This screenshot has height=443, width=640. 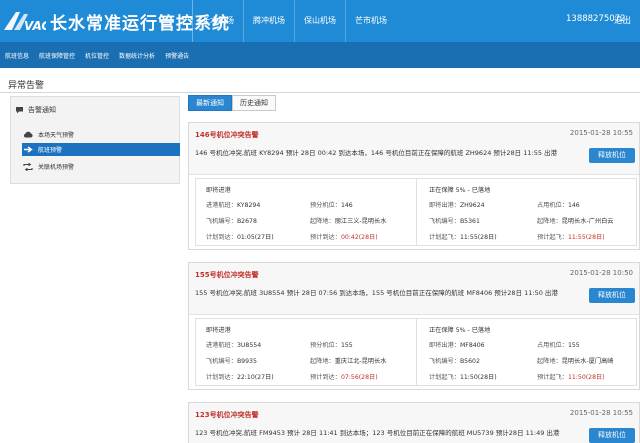 What do you see at coordinates (234, 345) in the screenshot?
I see `inbound-flight: 进港航班：3U8554` at bounding box center [234, 345].